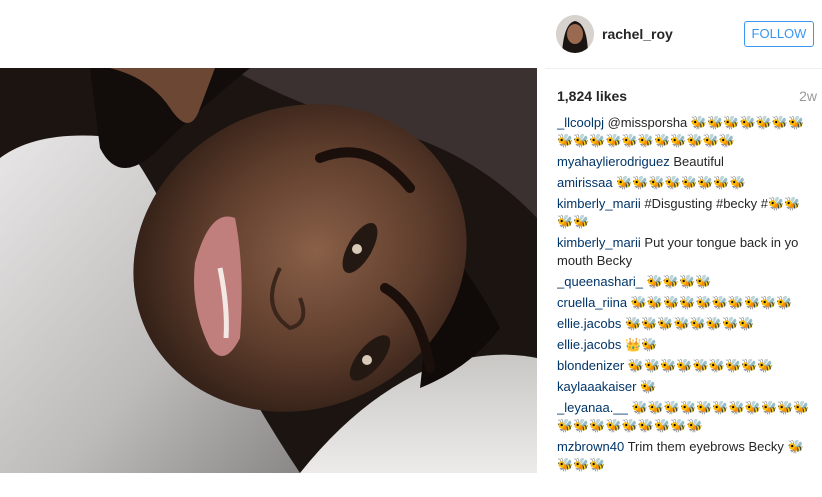 The width and height of the screenshot is (822, 497). I want to click on comment-item: cruella_riina 🐝🐝🐝🐝🐝🐝🐝🐝🐝🐝, so click(686, 303).